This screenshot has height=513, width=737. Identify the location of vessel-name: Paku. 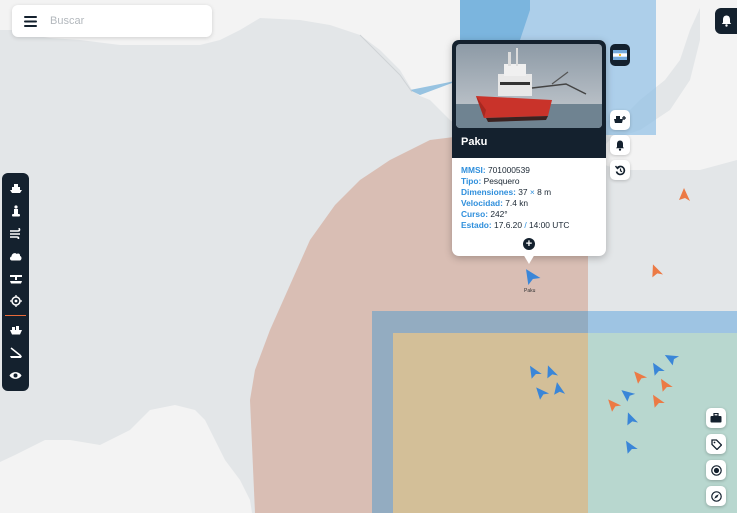
(474, 142).